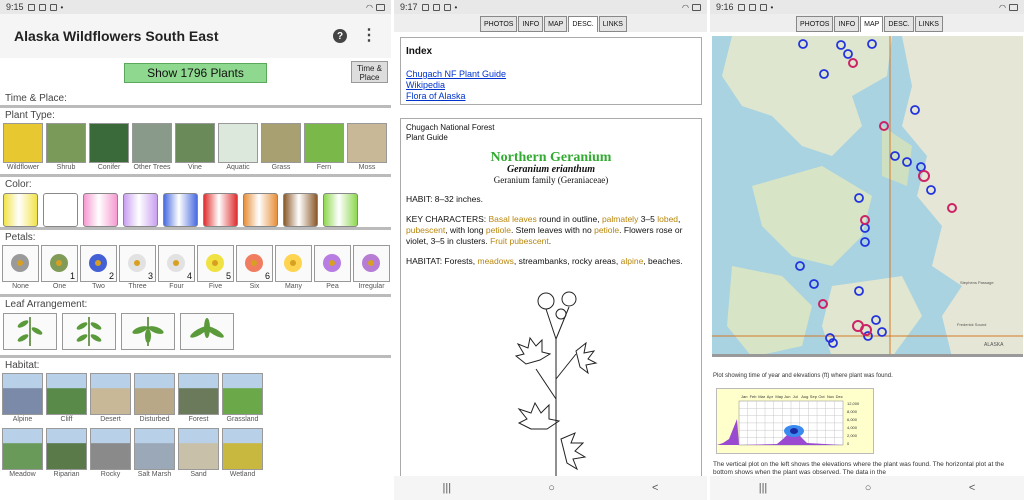  What do you see at coordinates (22, 454) in the screenshot?
I see `habitat-meadow: Meadow` at bounding box center [22, 454].